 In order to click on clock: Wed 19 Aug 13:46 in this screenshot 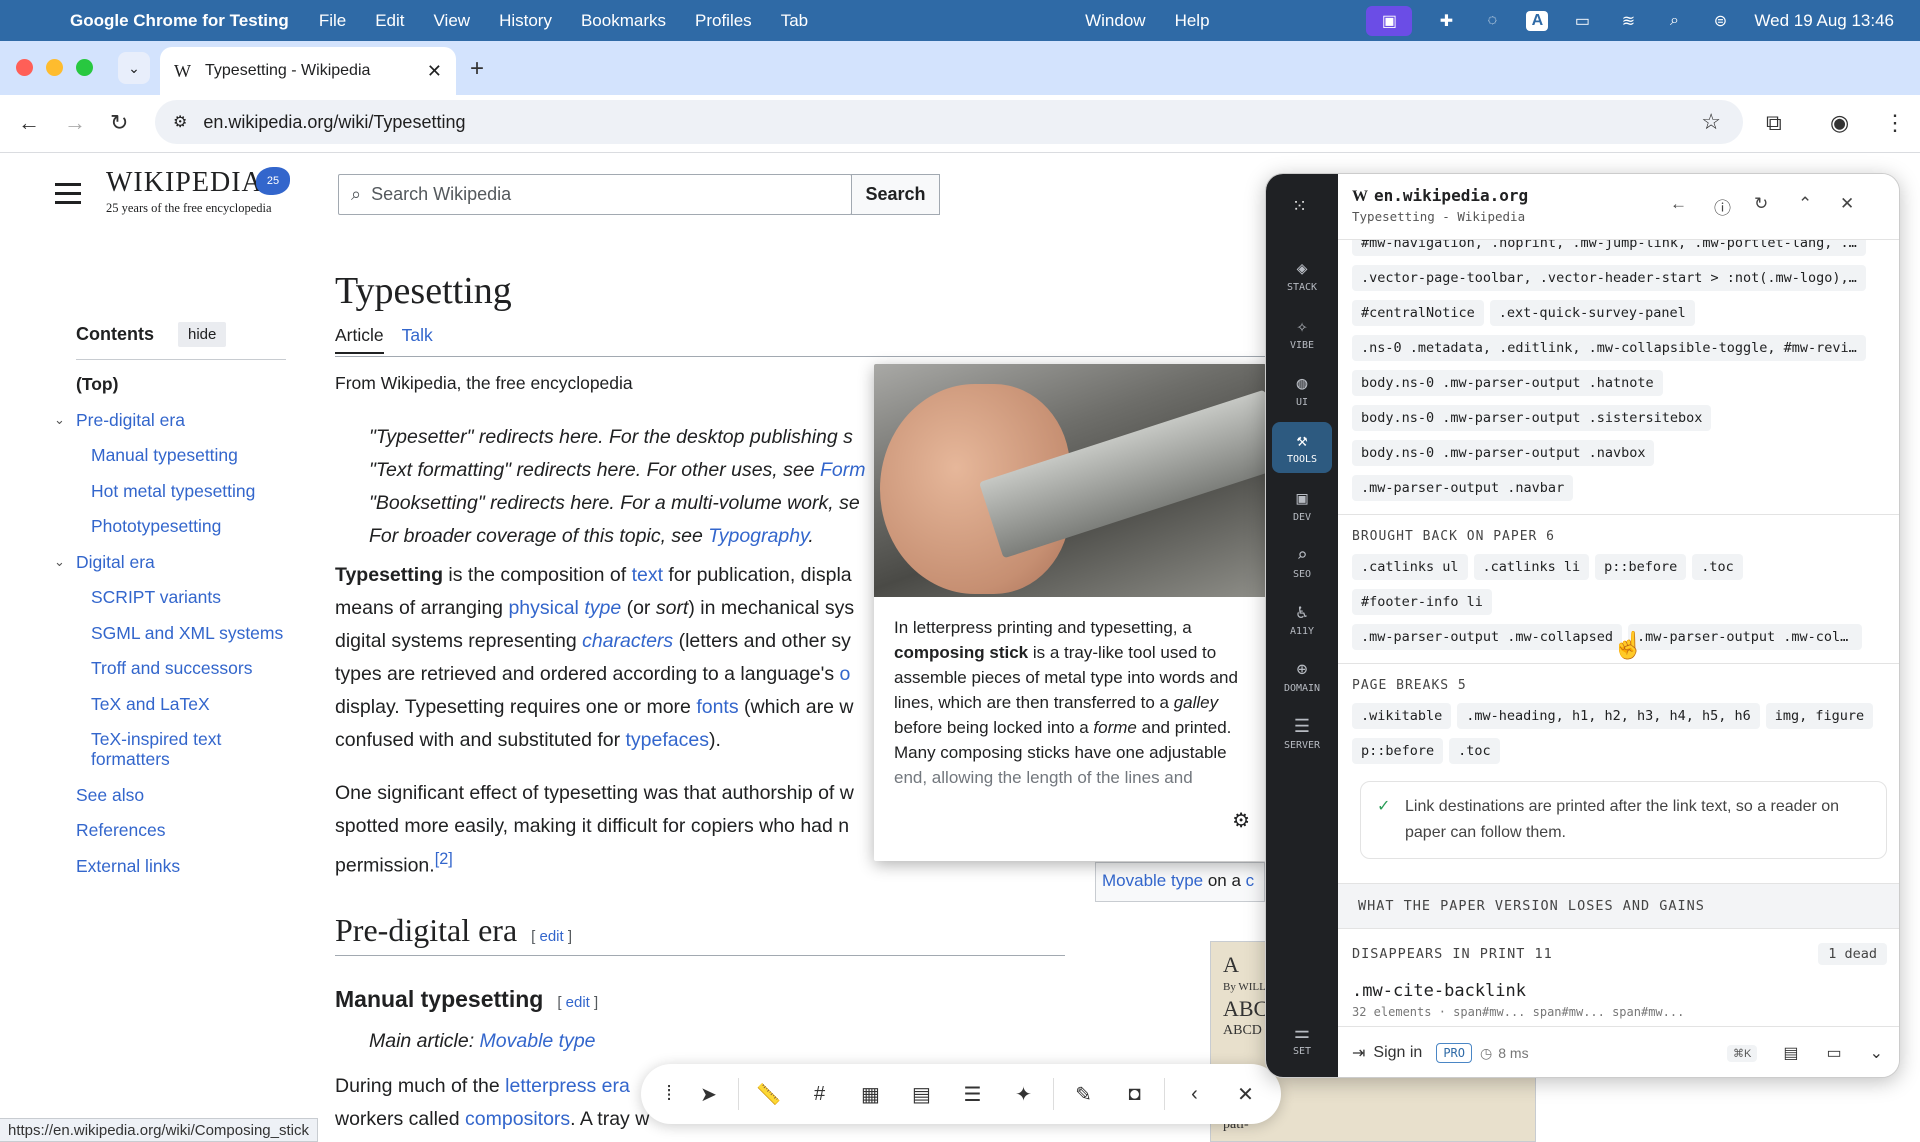, I will do `click(1824, 21)`.